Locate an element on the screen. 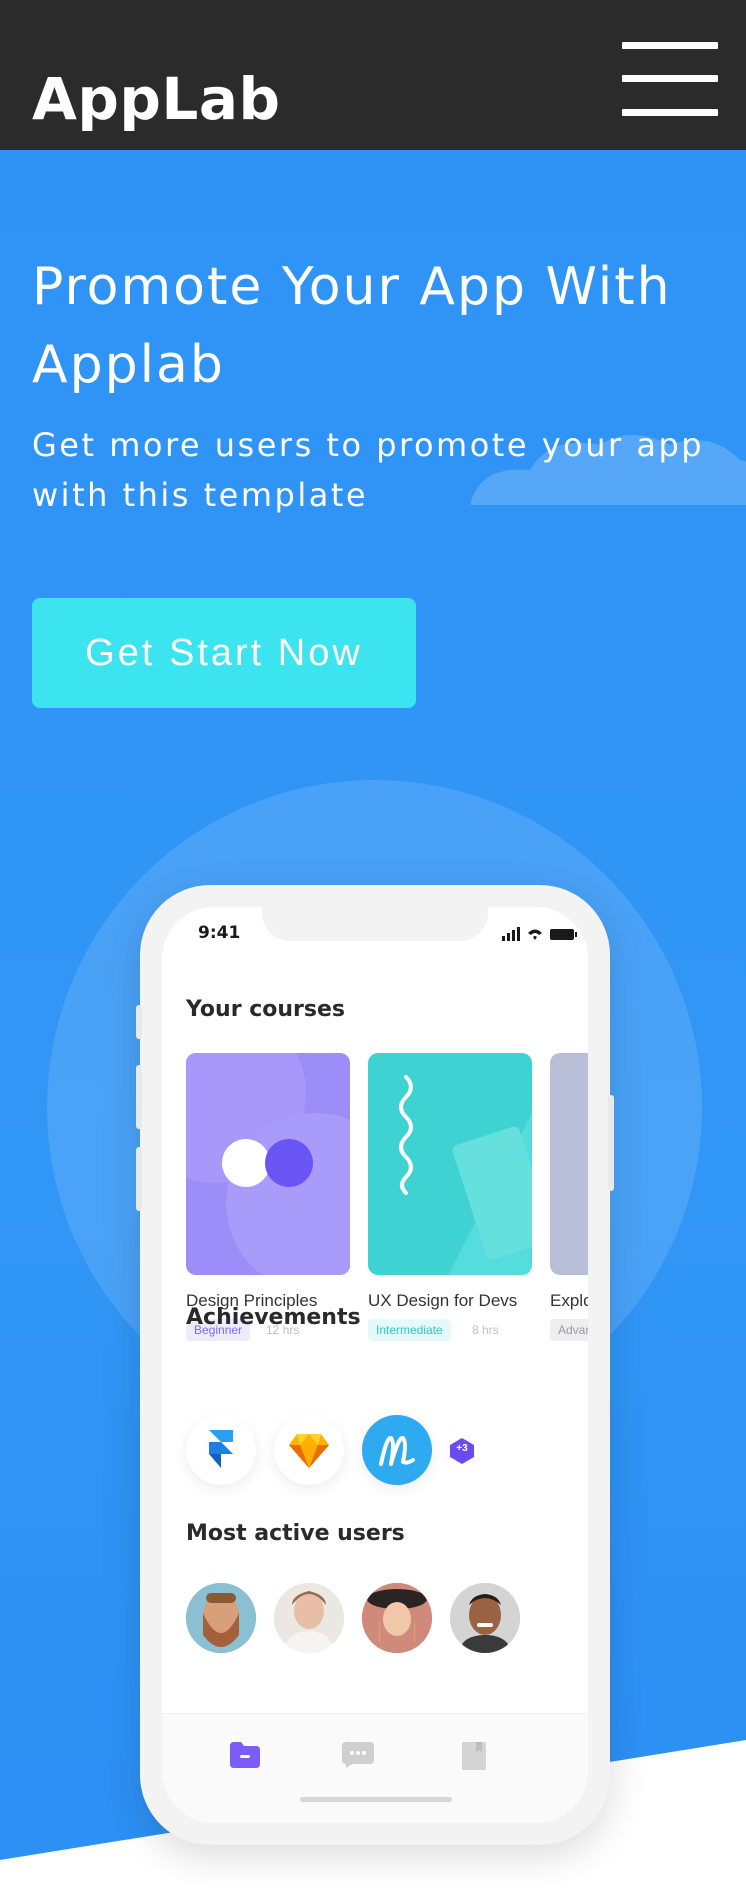  hamburger-icon is located at coordinates (670, 80).